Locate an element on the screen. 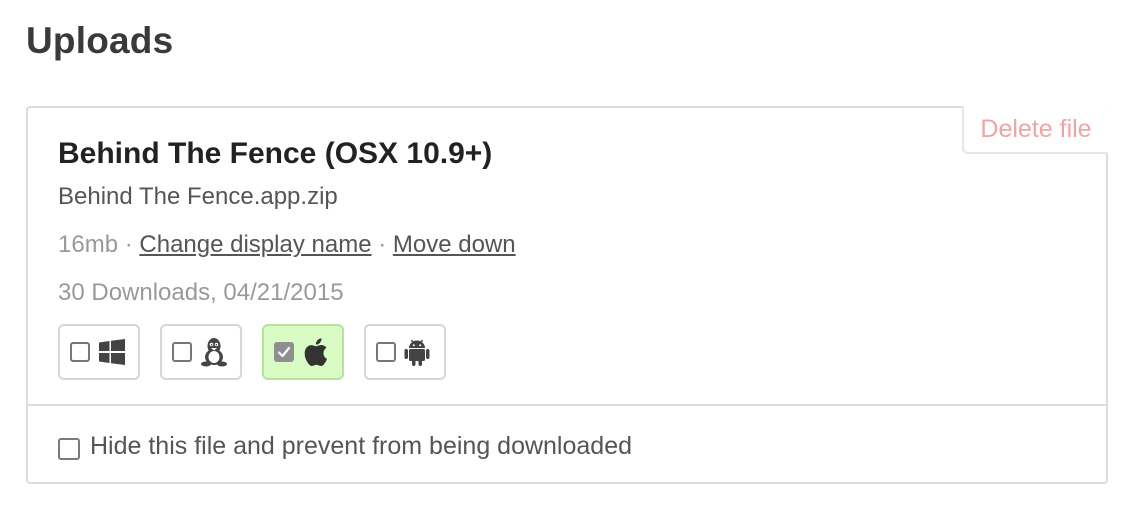 The height and width of the screenshot is (506, 1132). change-display-name-link: Change display name is located at coordinates (255, 244).